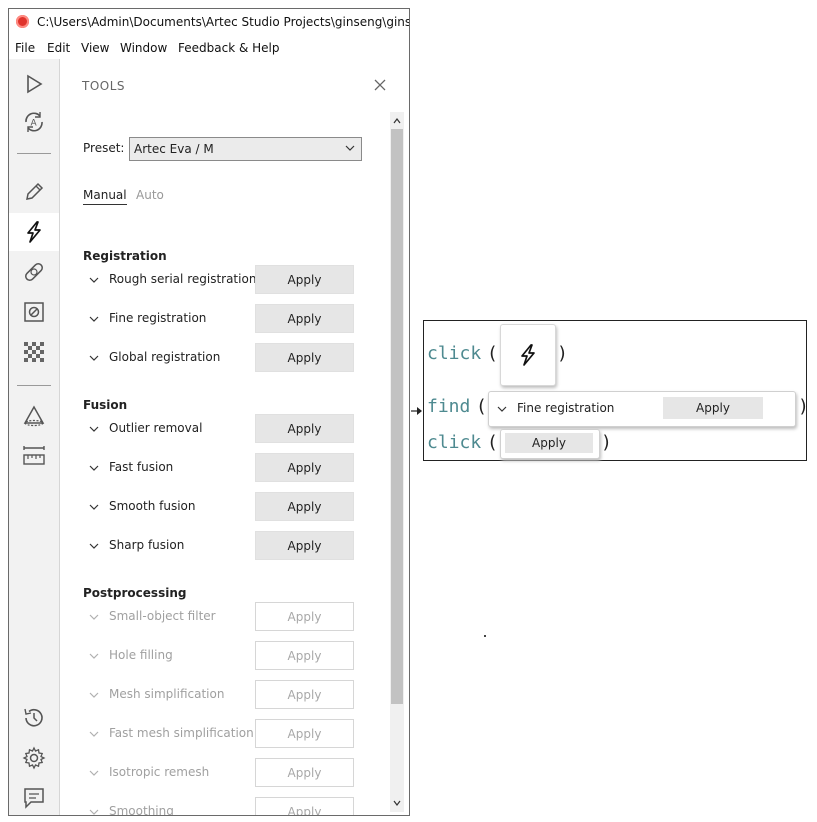 The width and height of the screenshot is (817, 822). I want to click on annot-apply-label: Apply, so click(549, 443).